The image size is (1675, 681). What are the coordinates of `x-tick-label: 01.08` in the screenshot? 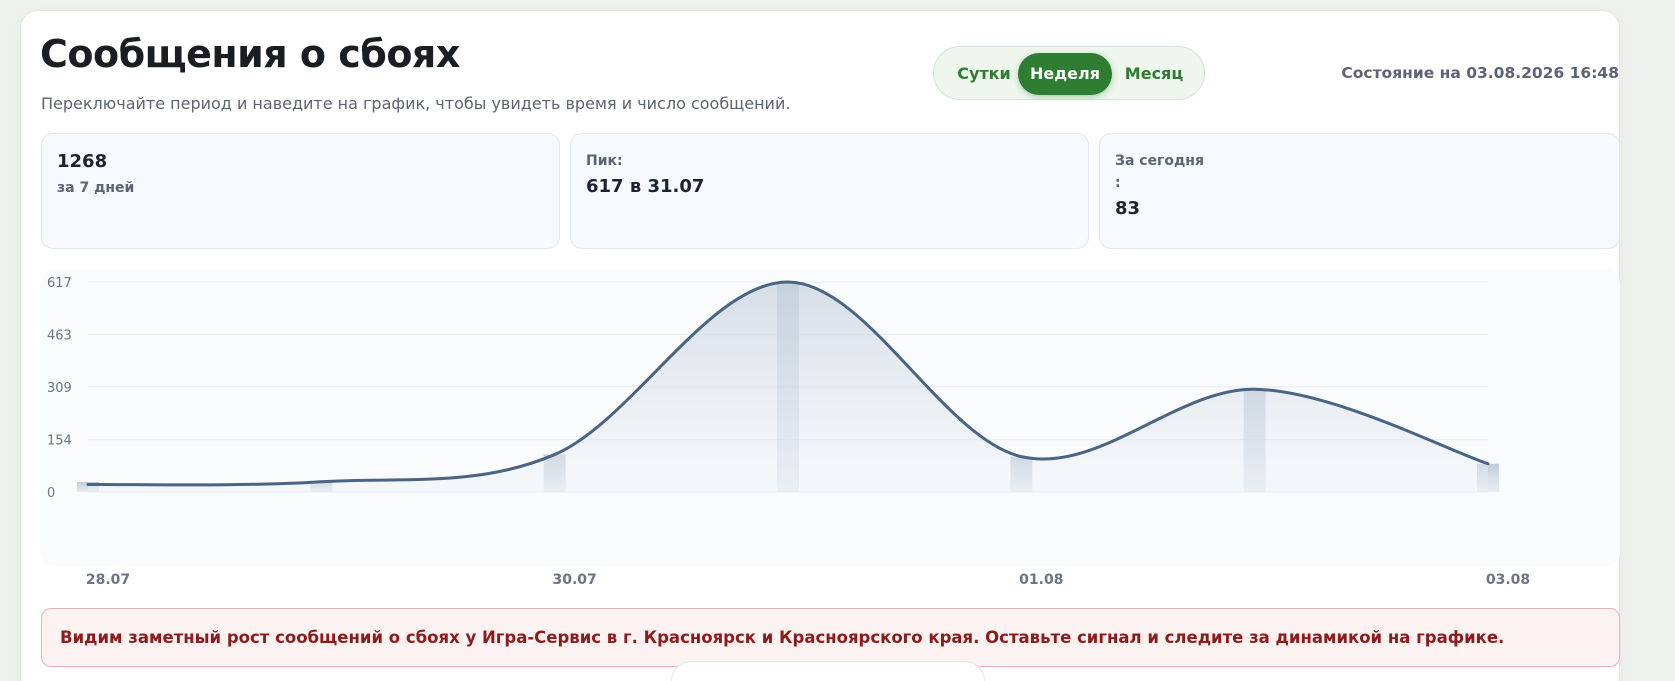 It's located at (1041, 580).